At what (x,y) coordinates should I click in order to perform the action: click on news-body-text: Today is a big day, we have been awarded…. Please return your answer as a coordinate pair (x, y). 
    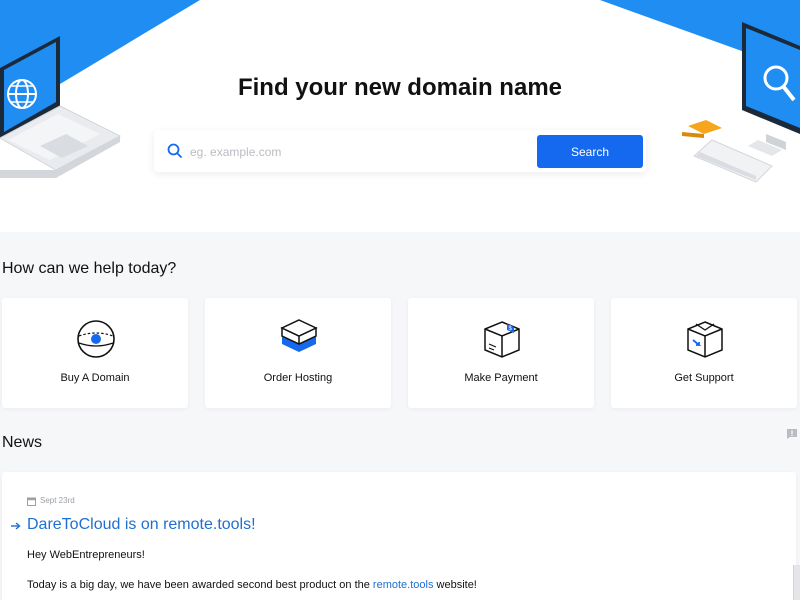
    Looking at the image, I should click on (200, 585).